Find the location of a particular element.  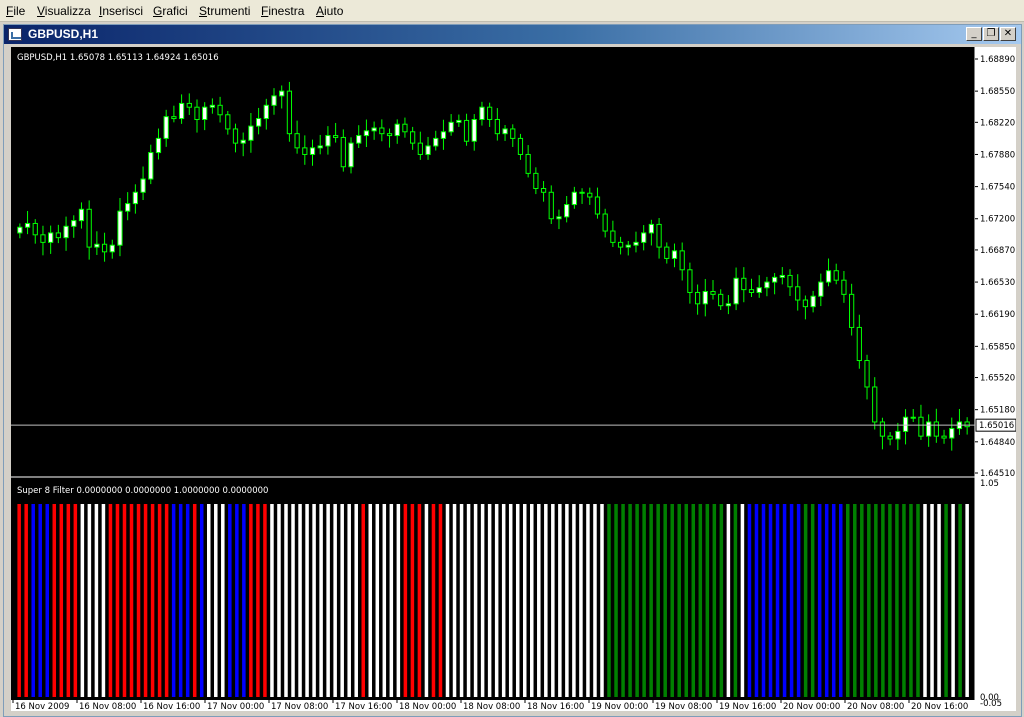

menu-item-label: rafici is located at coordinates (175, 11).